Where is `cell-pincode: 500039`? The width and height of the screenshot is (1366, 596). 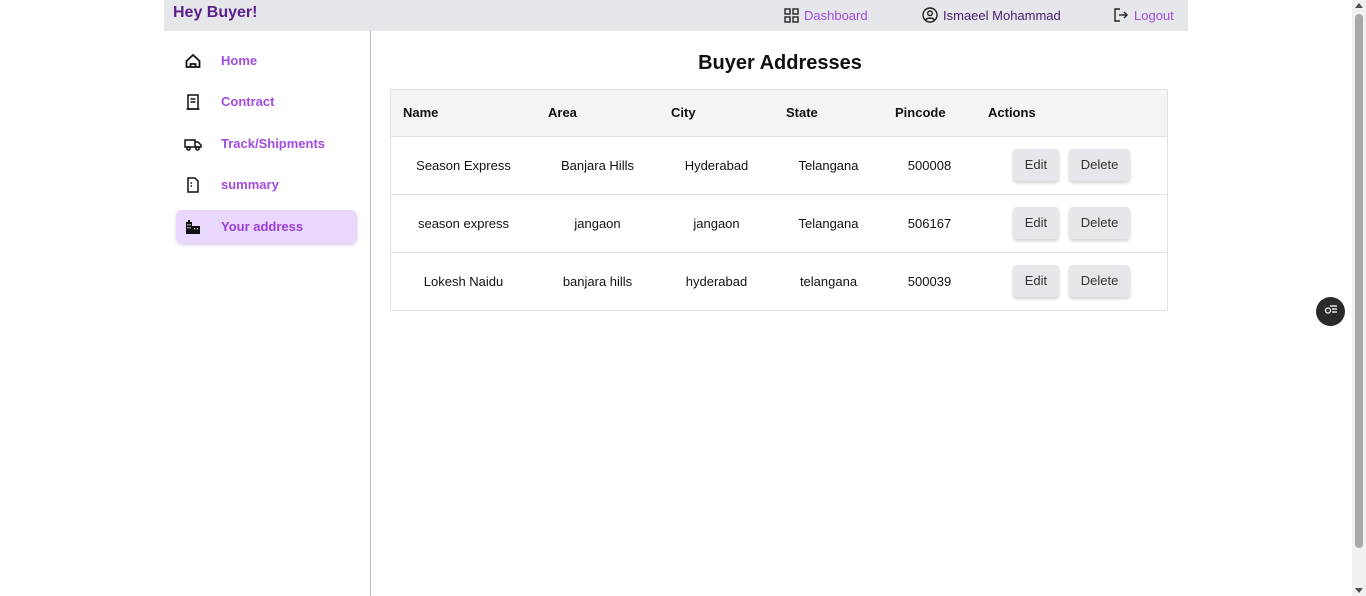
cell-pincode: 500039 is located at coordinates (929, 281).